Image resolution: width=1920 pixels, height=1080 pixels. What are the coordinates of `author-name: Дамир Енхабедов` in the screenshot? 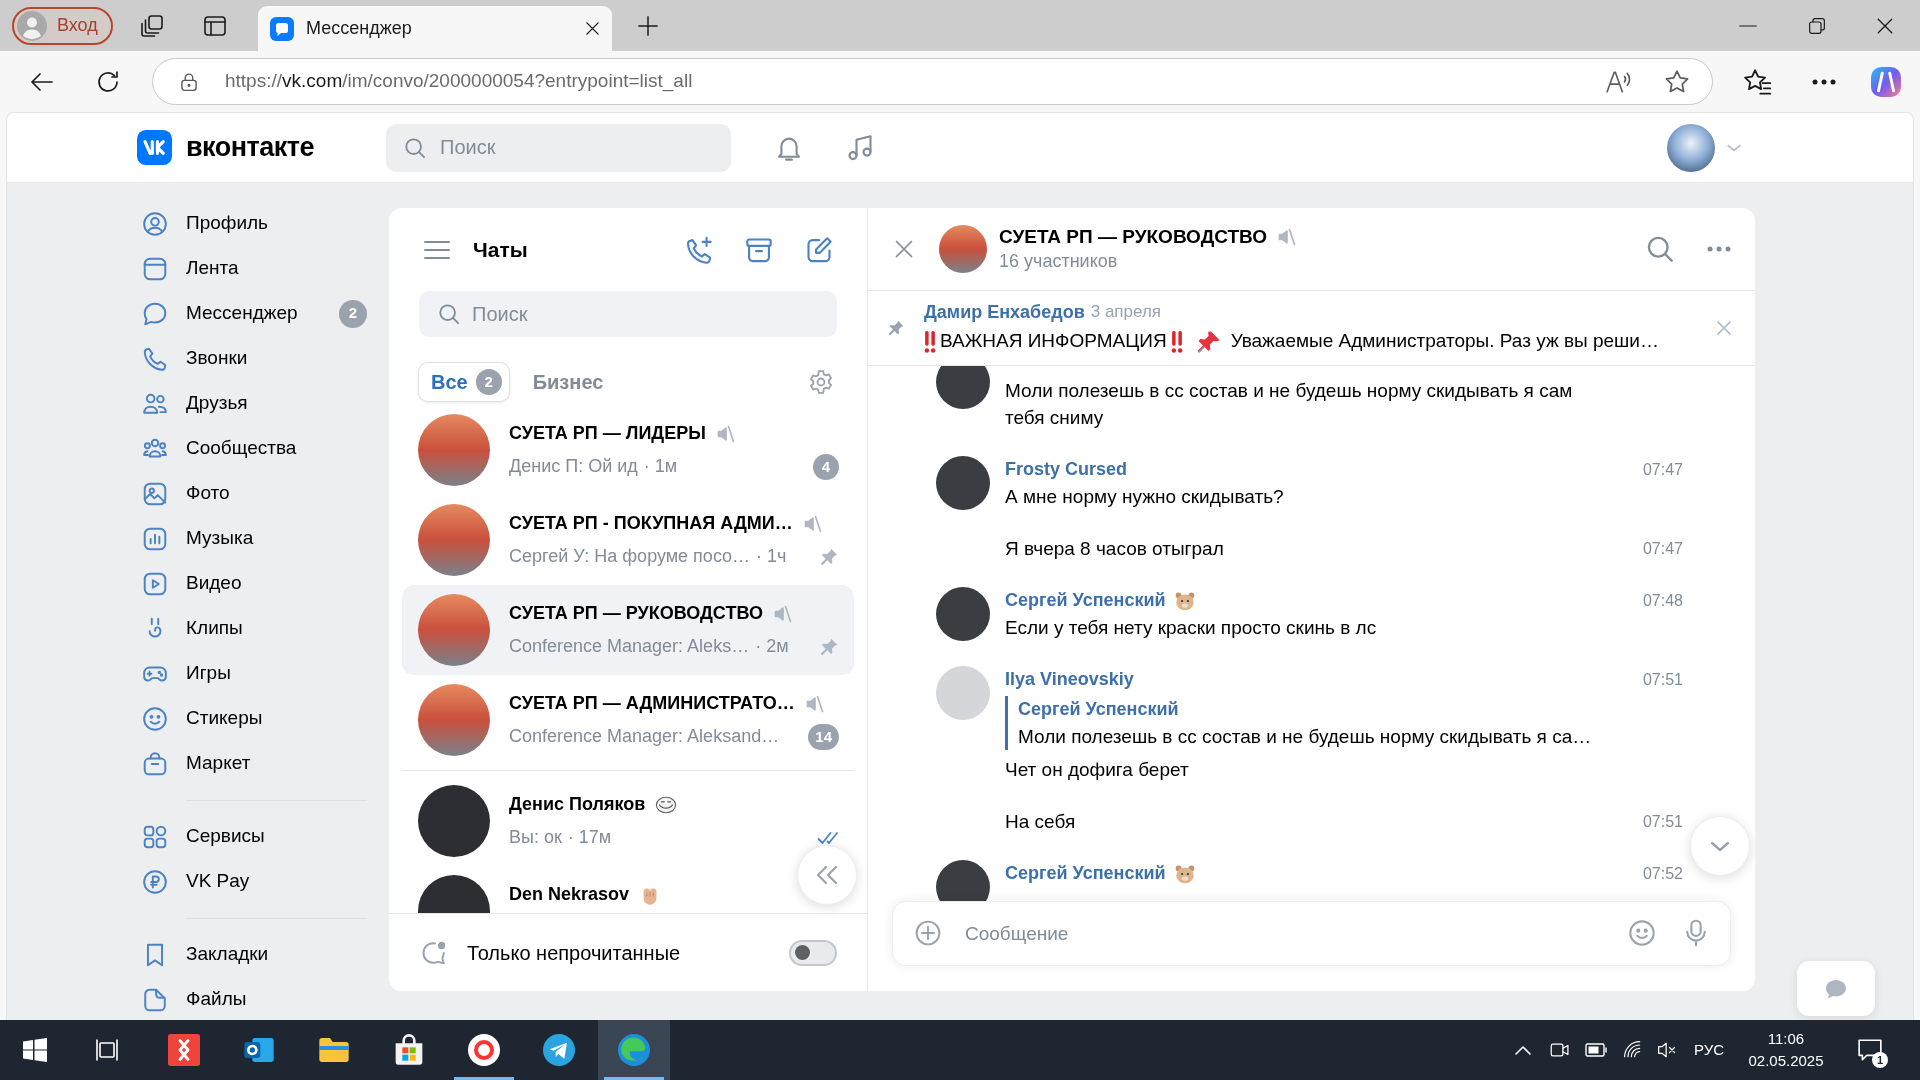 It's located at (1004, 311).